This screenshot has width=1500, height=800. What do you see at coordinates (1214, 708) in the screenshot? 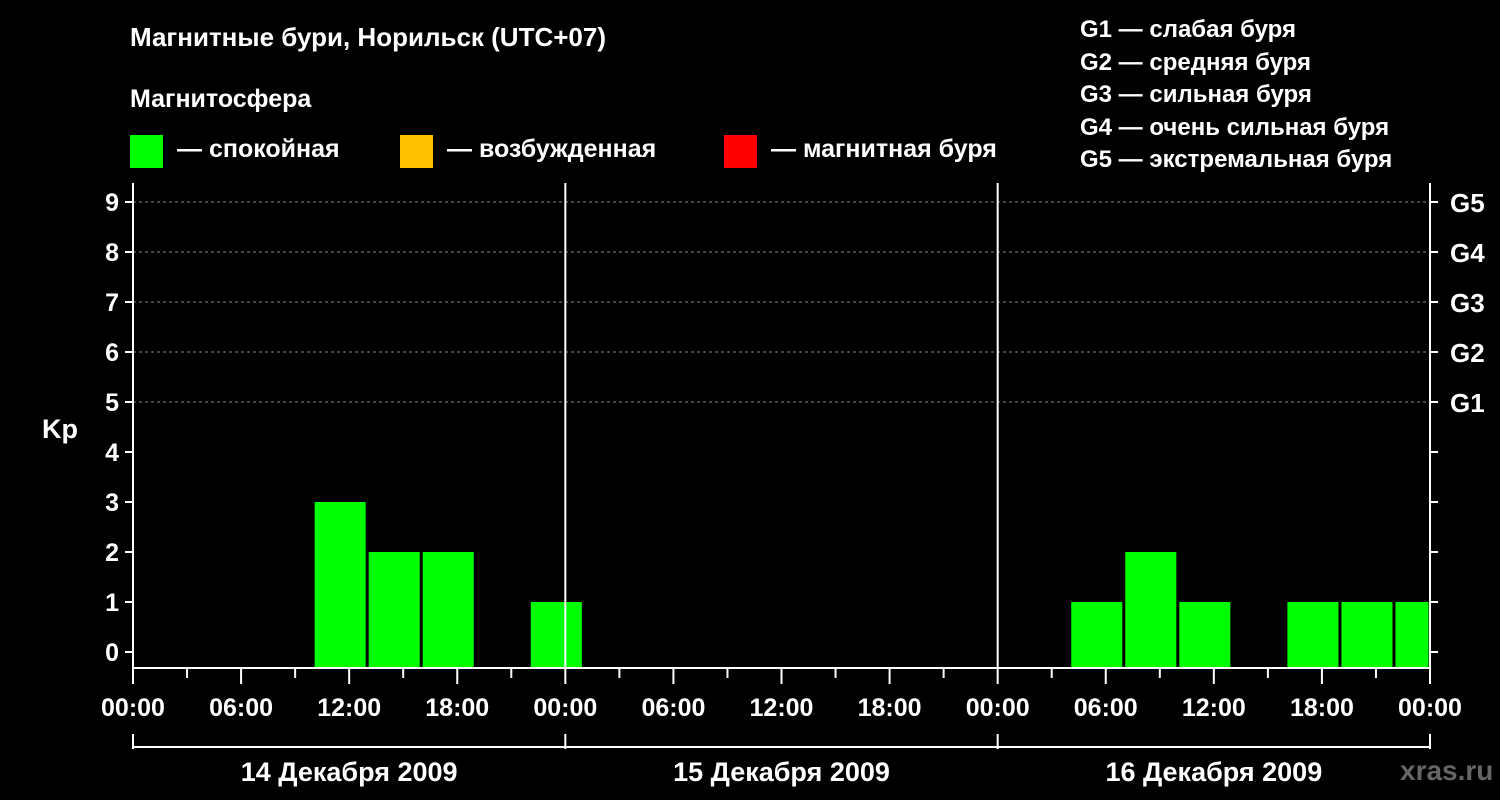
I see `x-tick-label-10: 12:00` at bounding box center [1214, 708].